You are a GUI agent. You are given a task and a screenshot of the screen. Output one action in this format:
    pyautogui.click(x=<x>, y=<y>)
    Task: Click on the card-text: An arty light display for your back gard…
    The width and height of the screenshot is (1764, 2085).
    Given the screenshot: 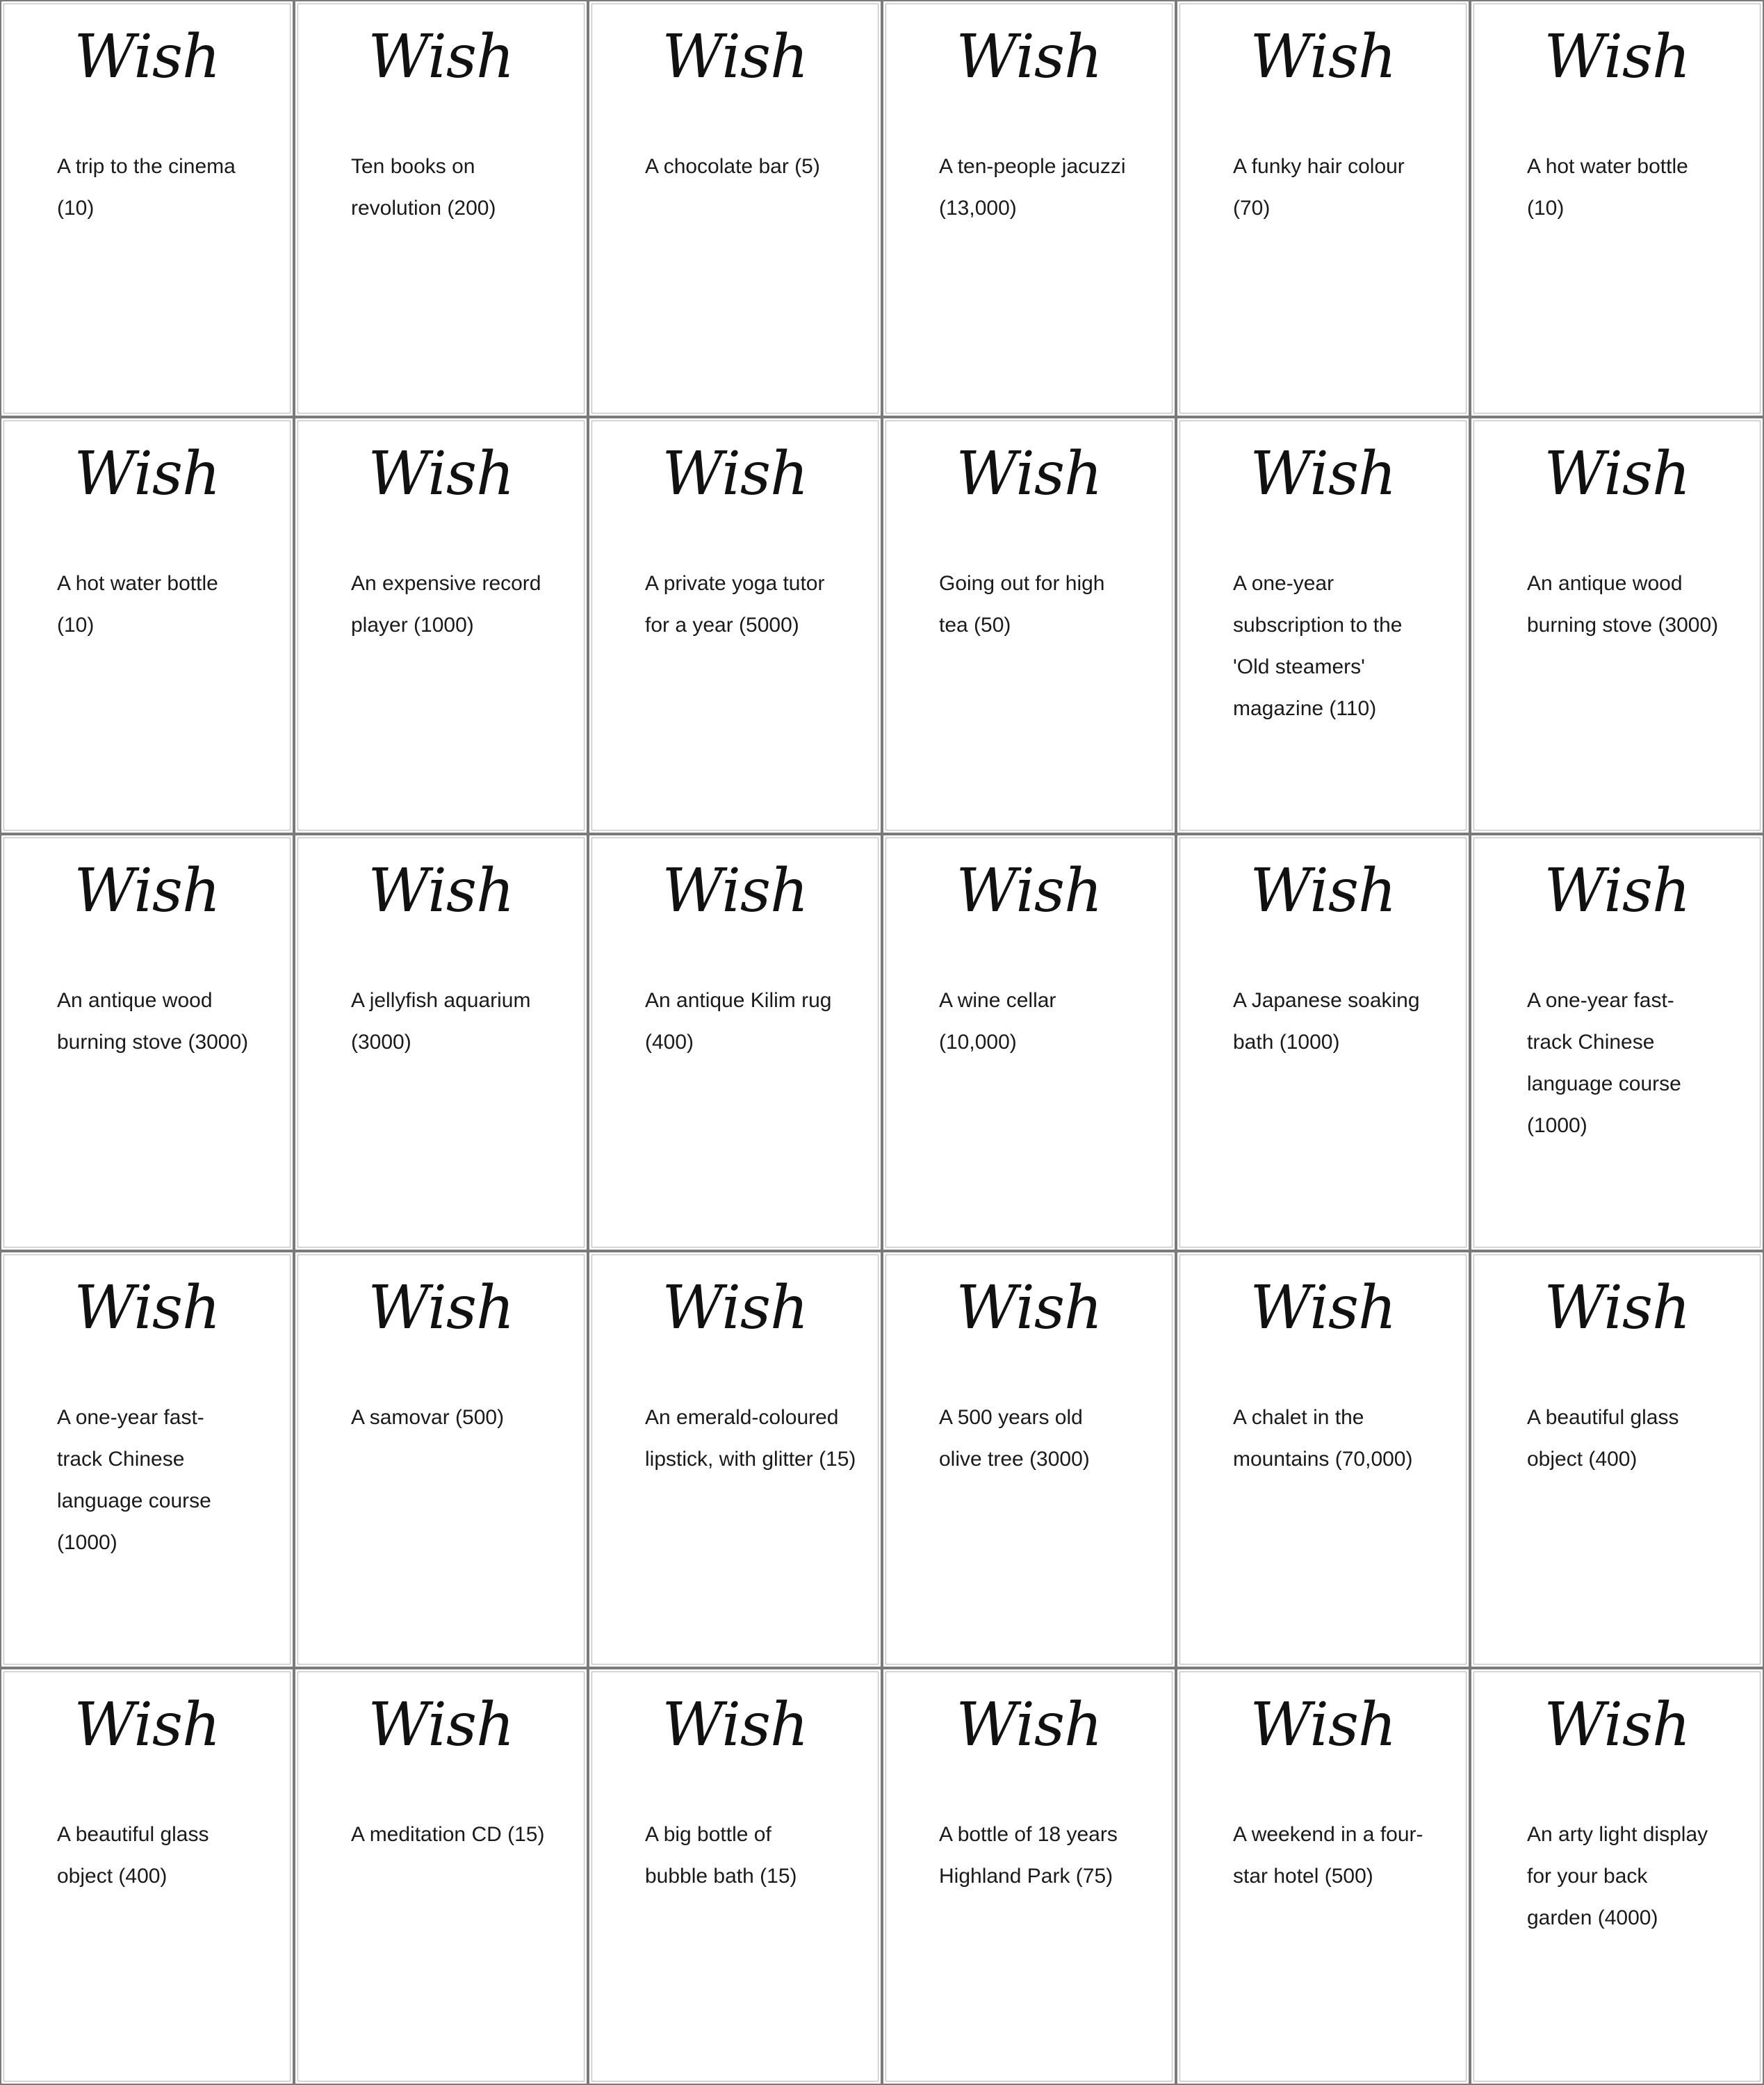 What is the action you would take?
    pyautogui.click(x=1617, y=1876)
    